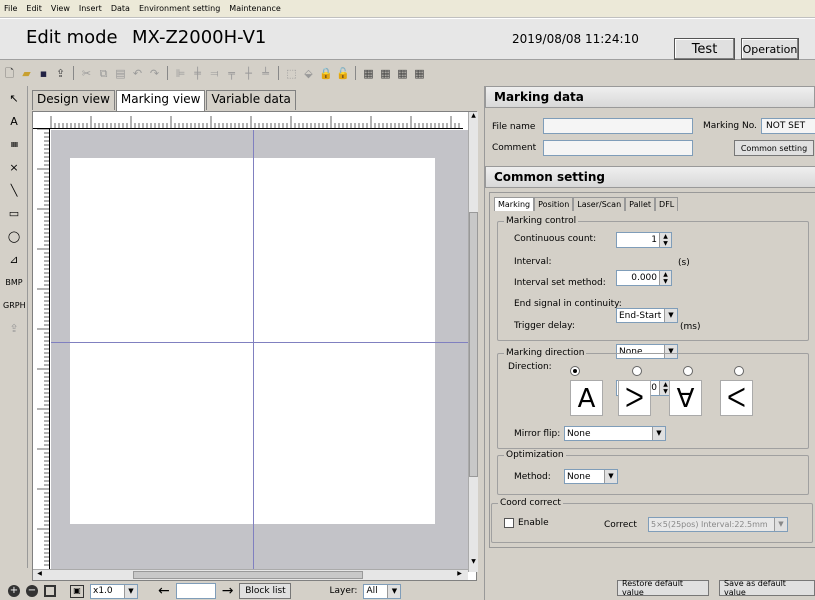  I want to click on group-icon: ⬚, so click(291, 73).